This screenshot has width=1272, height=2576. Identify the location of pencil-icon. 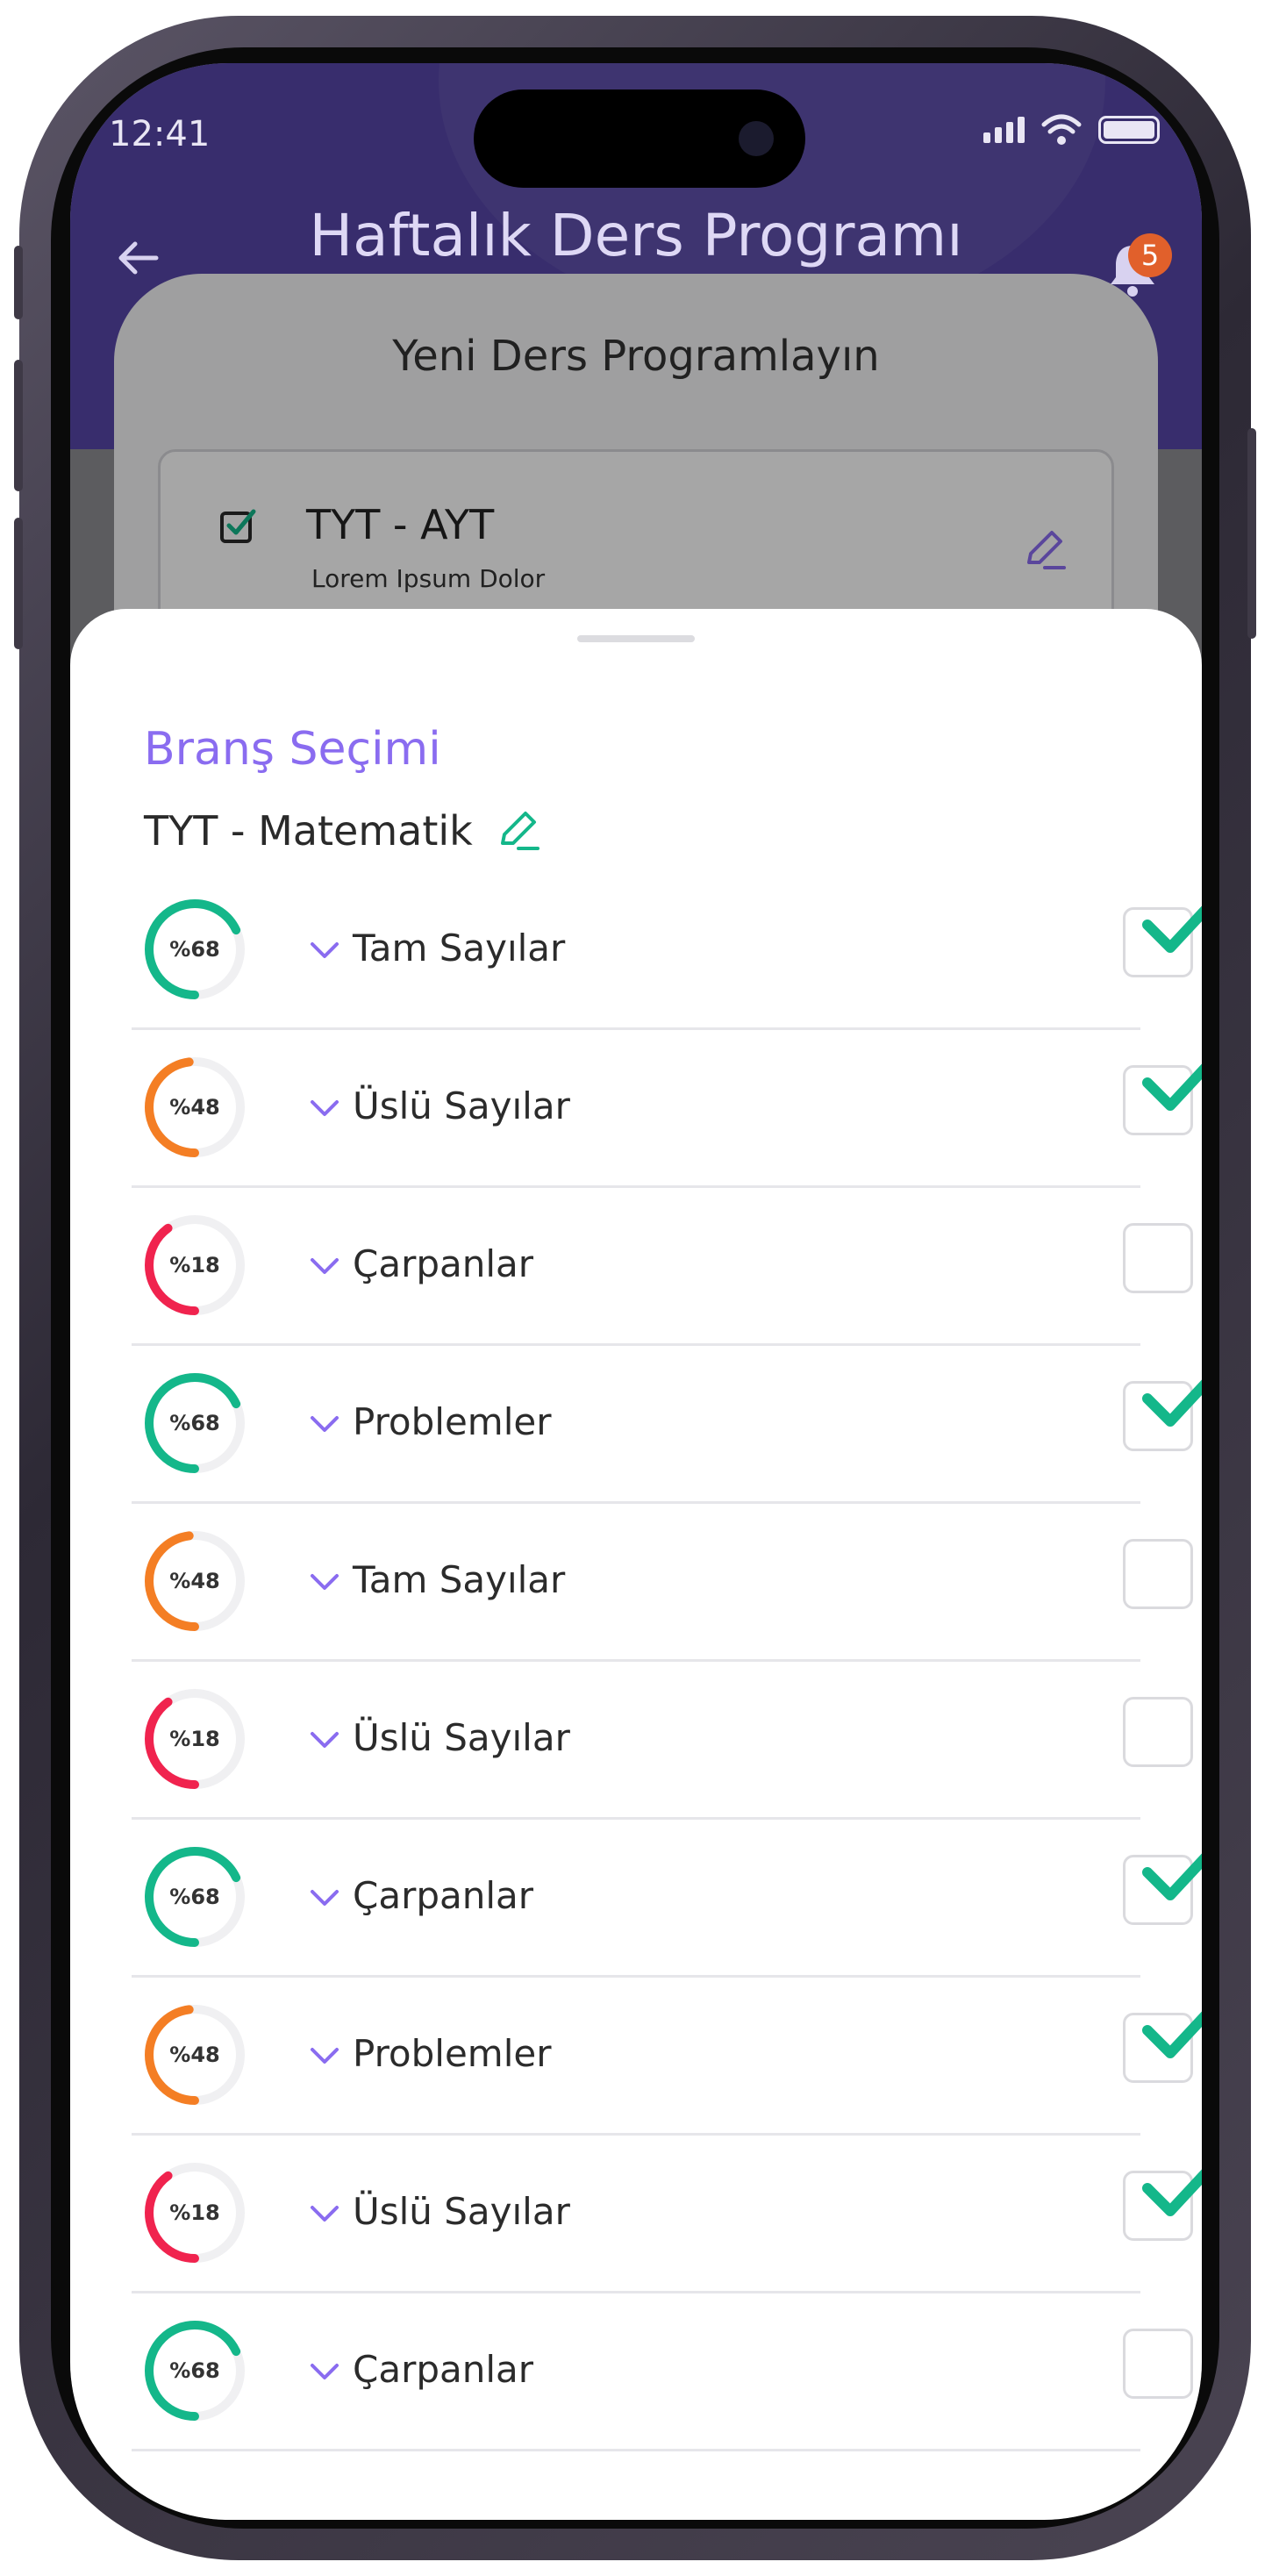
(518, 831).